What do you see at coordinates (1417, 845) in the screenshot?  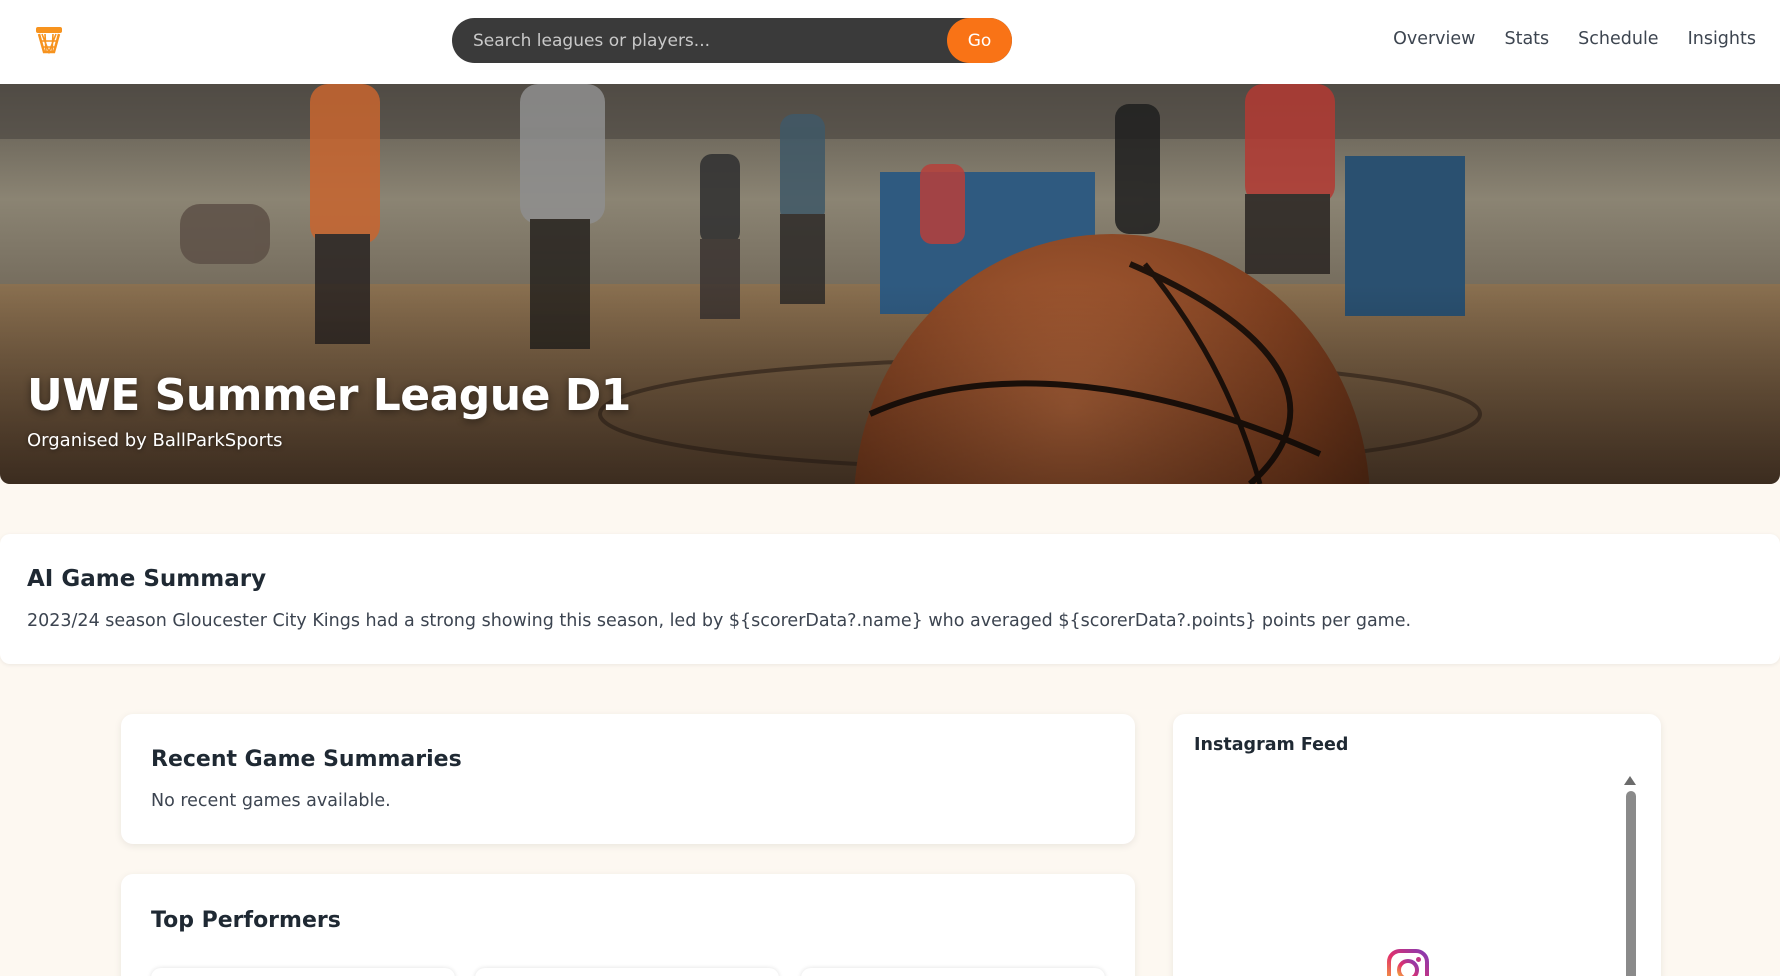 I see `instagram-feed-card: Instagram Feed` at bounding box center [1417, 845].